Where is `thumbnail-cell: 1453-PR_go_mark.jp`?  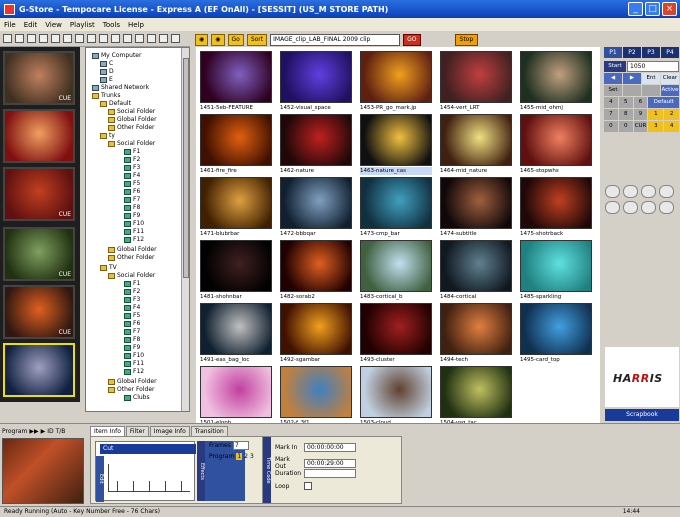 thumbnail-cell: 1453-PR_go_mark.jp is located at coordinates (397, 82).